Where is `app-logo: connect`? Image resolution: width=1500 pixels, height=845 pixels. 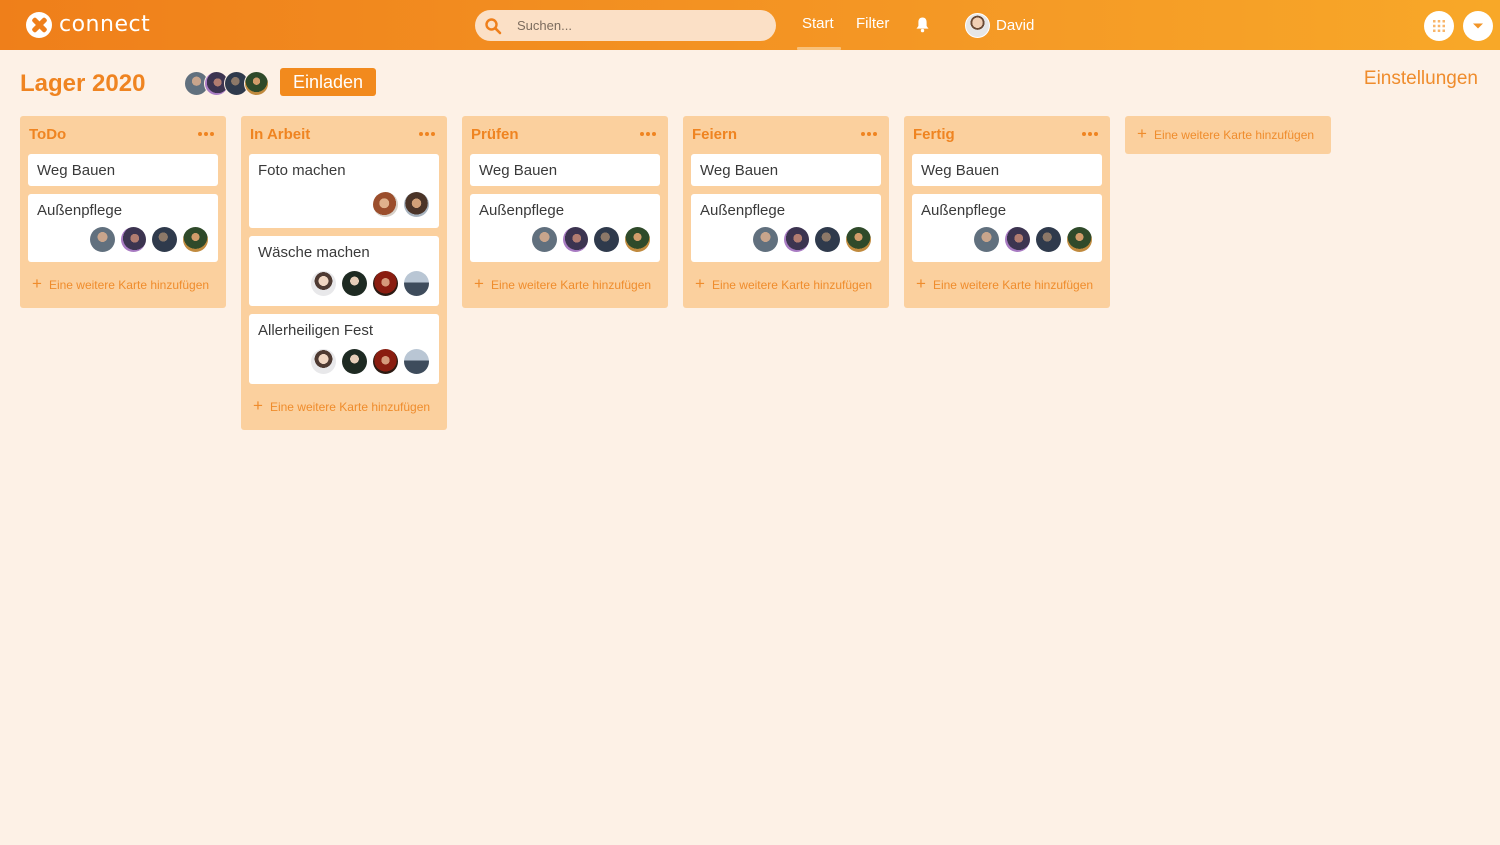 app-logo: connect is located at coordinates (88, 25).